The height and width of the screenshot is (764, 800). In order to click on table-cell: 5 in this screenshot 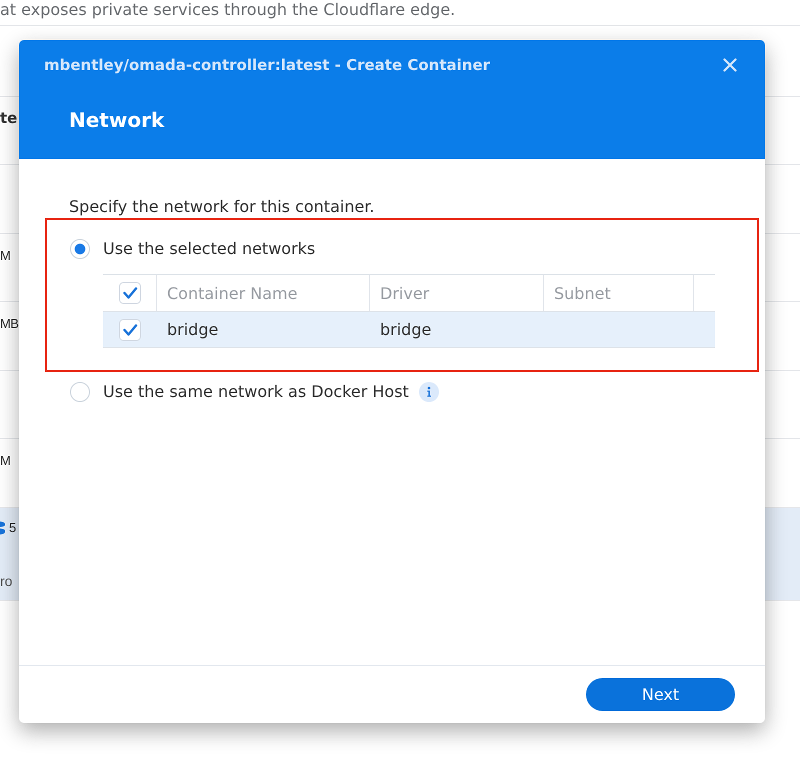, I will do `click(12, 527)`.